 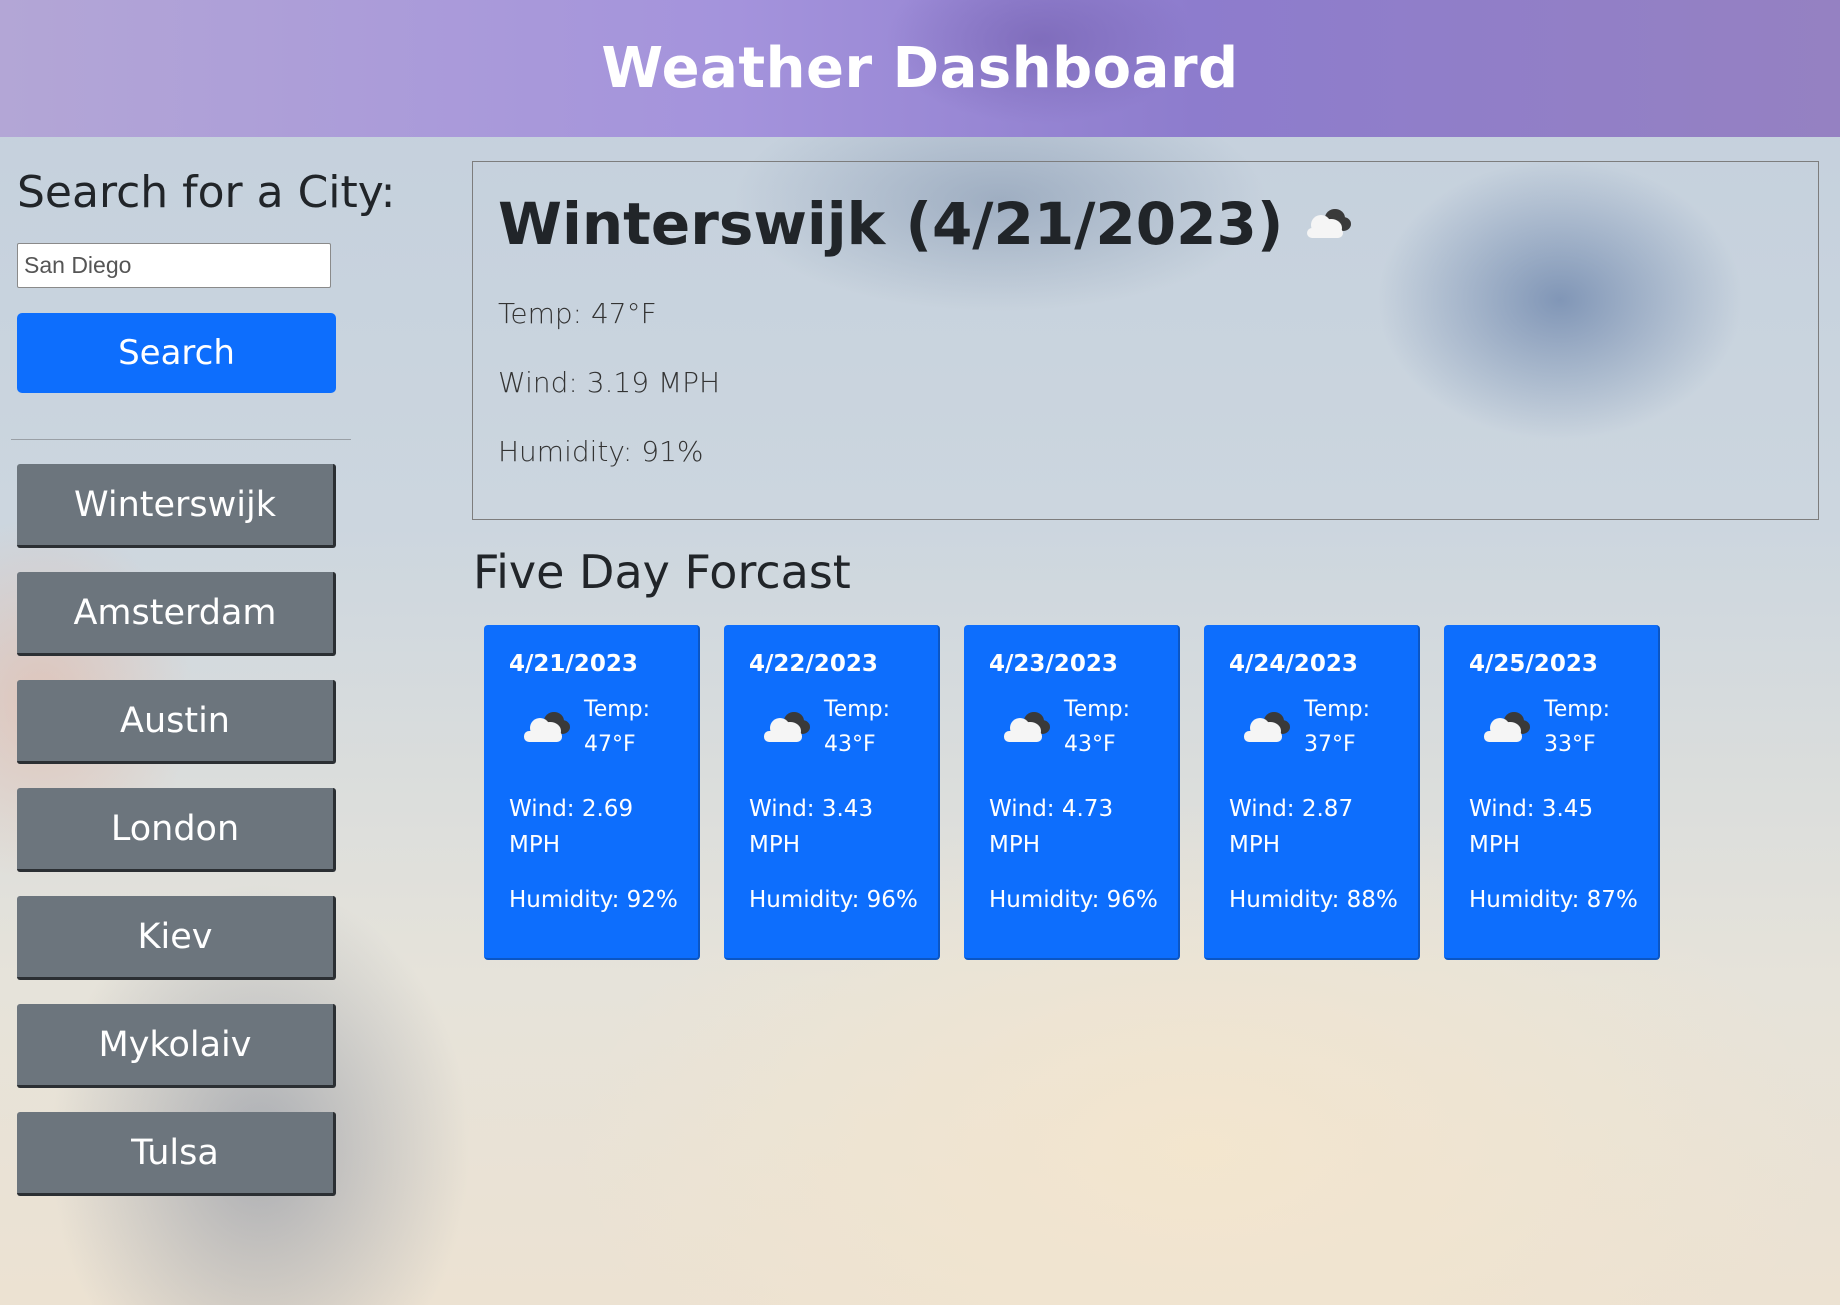 What do you see at coordinates (176, 830) in the screenshot?
I see `history-button-london: London` at bounding box center [176, 830].